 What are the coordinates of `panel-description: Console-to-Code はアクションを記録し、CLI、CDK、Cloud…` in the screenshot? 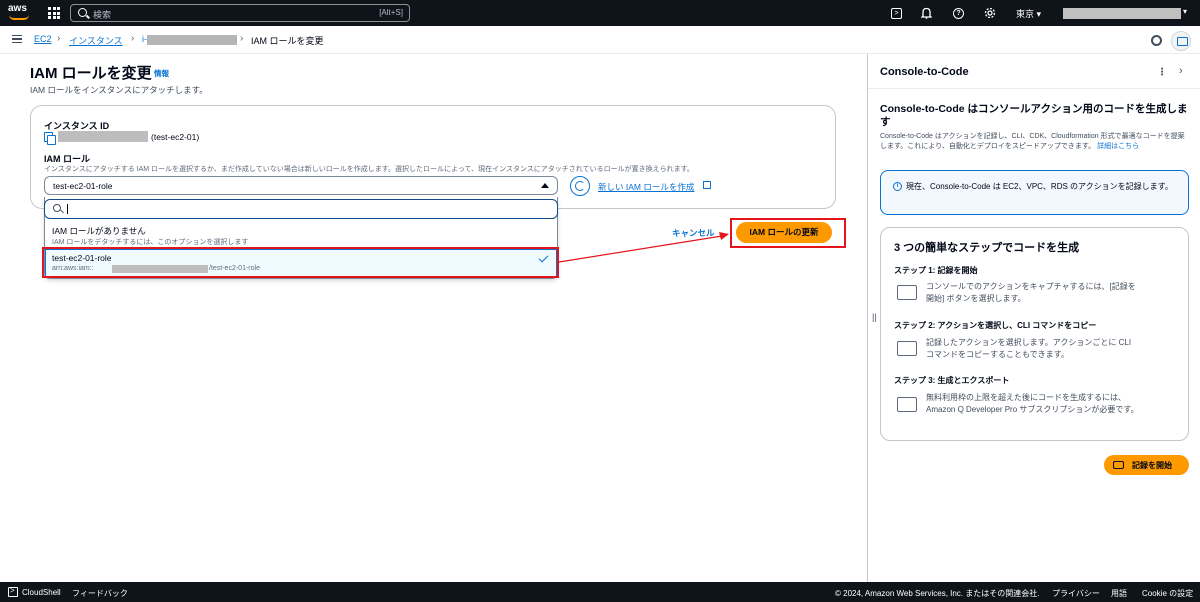 It's located at (1035, 142).